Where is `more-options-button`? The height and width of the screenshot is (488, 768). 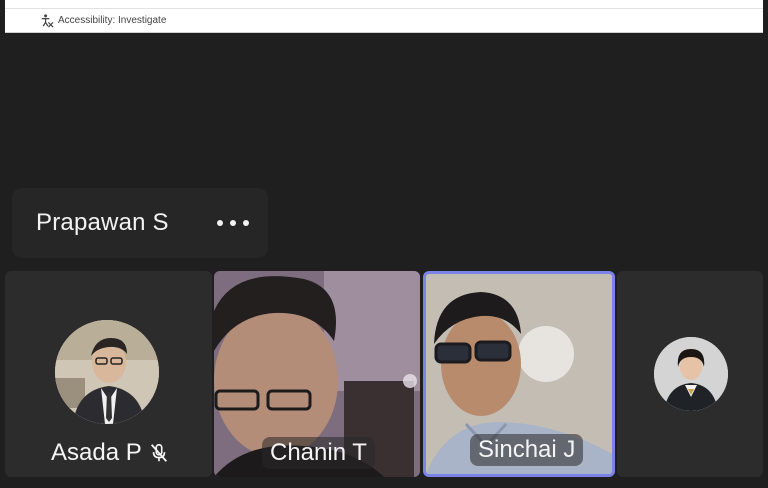 more-options-button is located at coordinates (233, 223).